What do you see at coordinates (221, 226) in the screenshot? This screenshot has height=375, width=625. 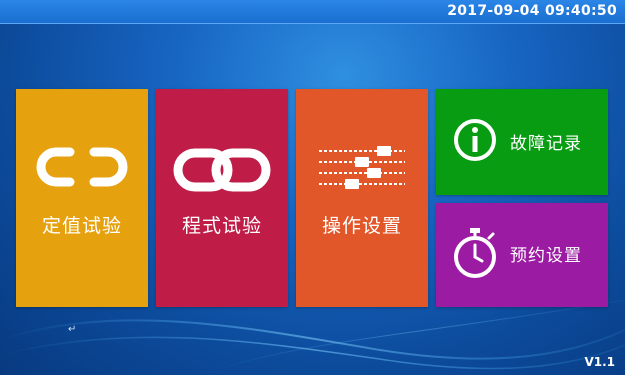 I see `tile-label: 程式试验` at bounding box center [221, 226].